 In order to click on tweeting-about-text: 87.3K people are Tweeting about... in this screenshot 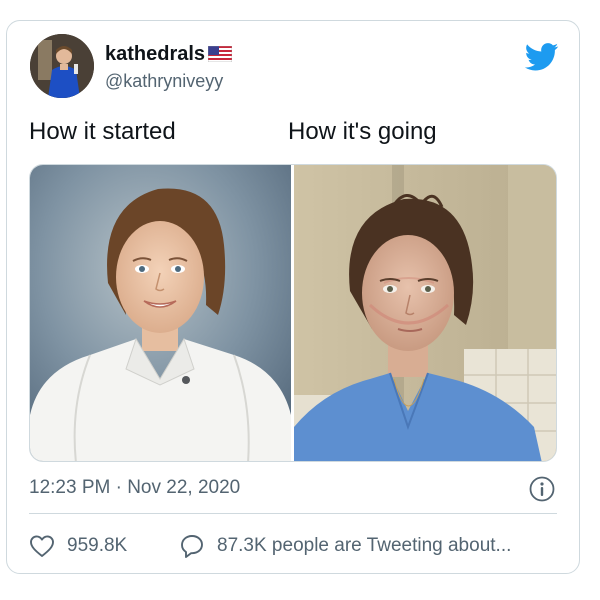, I will do `click(364, 545)`.